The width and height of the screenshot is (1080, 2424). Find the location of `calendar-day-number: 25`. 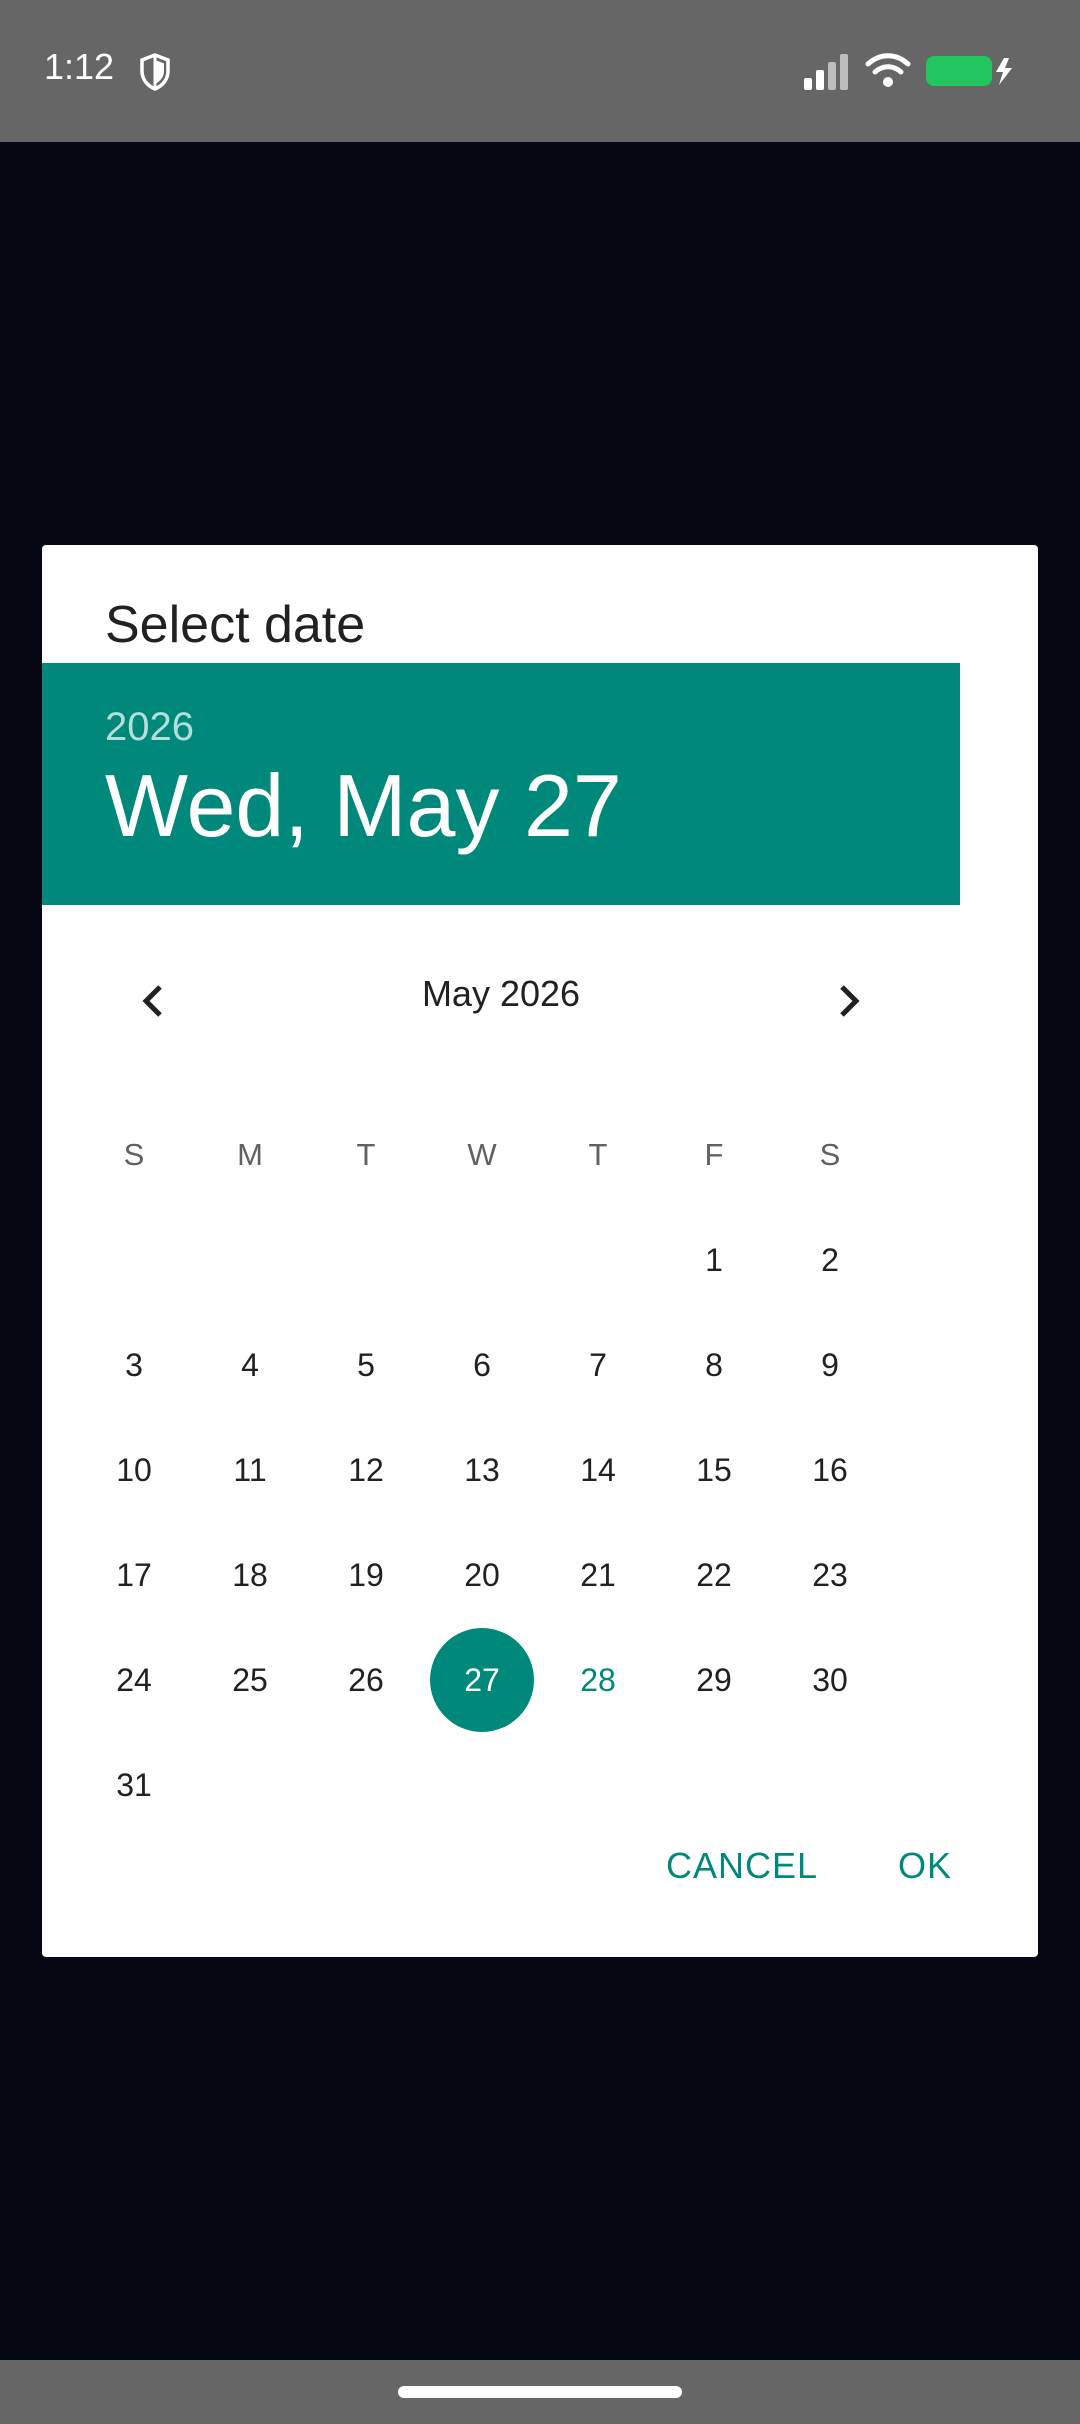

calendar-day-number: 25 is located at coordinates (250, 1679).